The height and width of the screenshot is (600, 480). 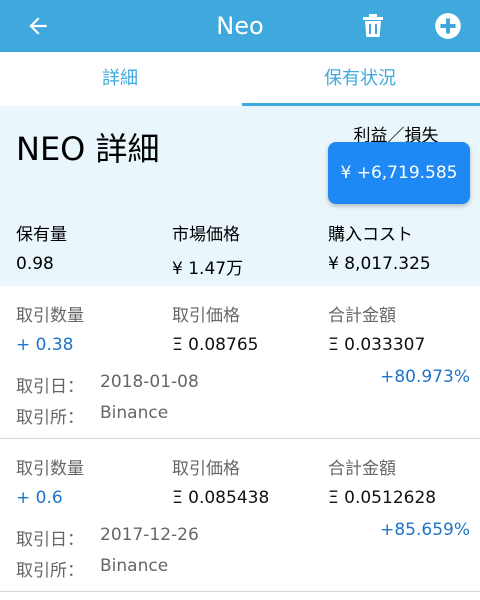 What do you see at coordinates (39, 498) in the screenshot?
I see `quantity-value: + 0.6` at bounding box center [39, 498].